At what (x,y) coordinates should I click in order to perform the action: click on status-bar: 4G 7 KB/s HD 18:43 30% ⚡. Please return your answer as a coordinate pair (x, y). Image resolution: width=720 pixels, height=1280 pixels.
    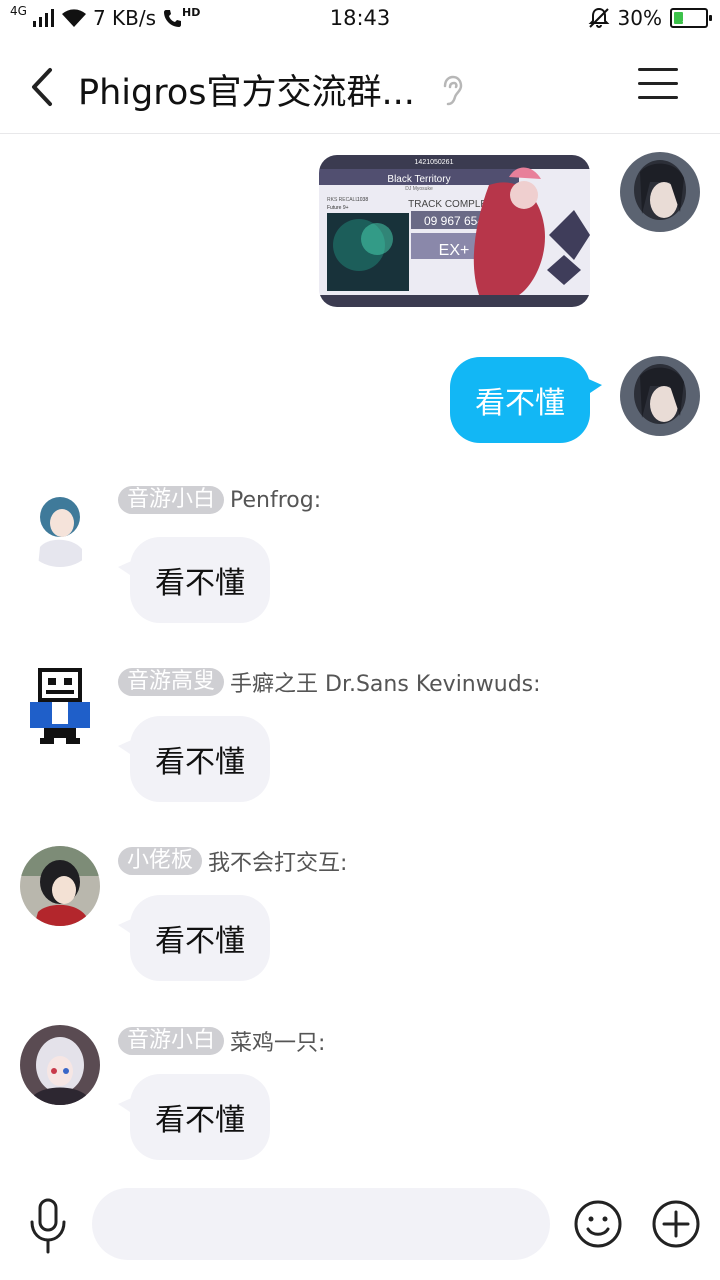
    Looking at the image, I should click on (360, 20).